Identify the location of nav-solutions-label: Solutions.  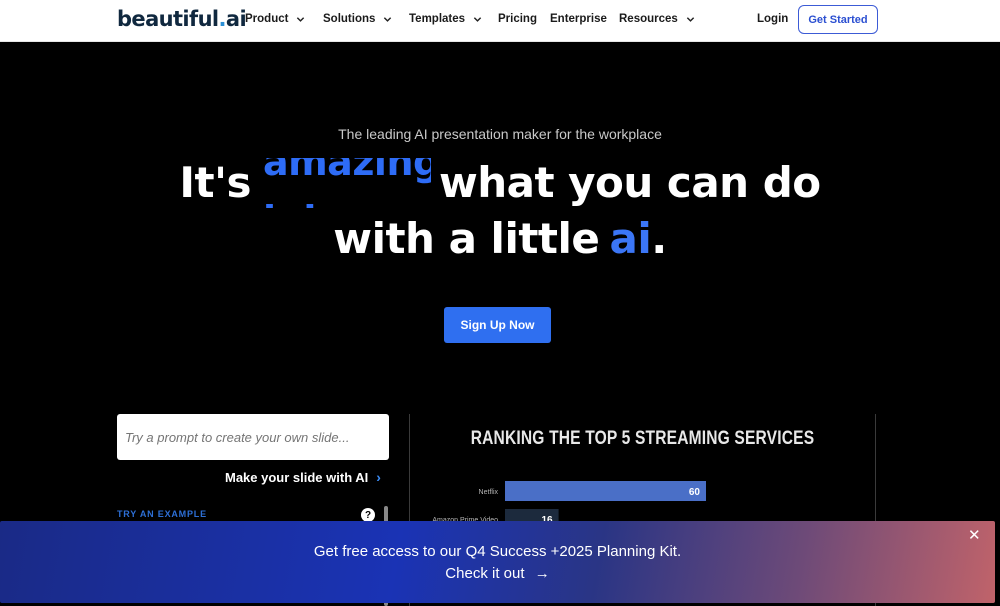
(349, 19).